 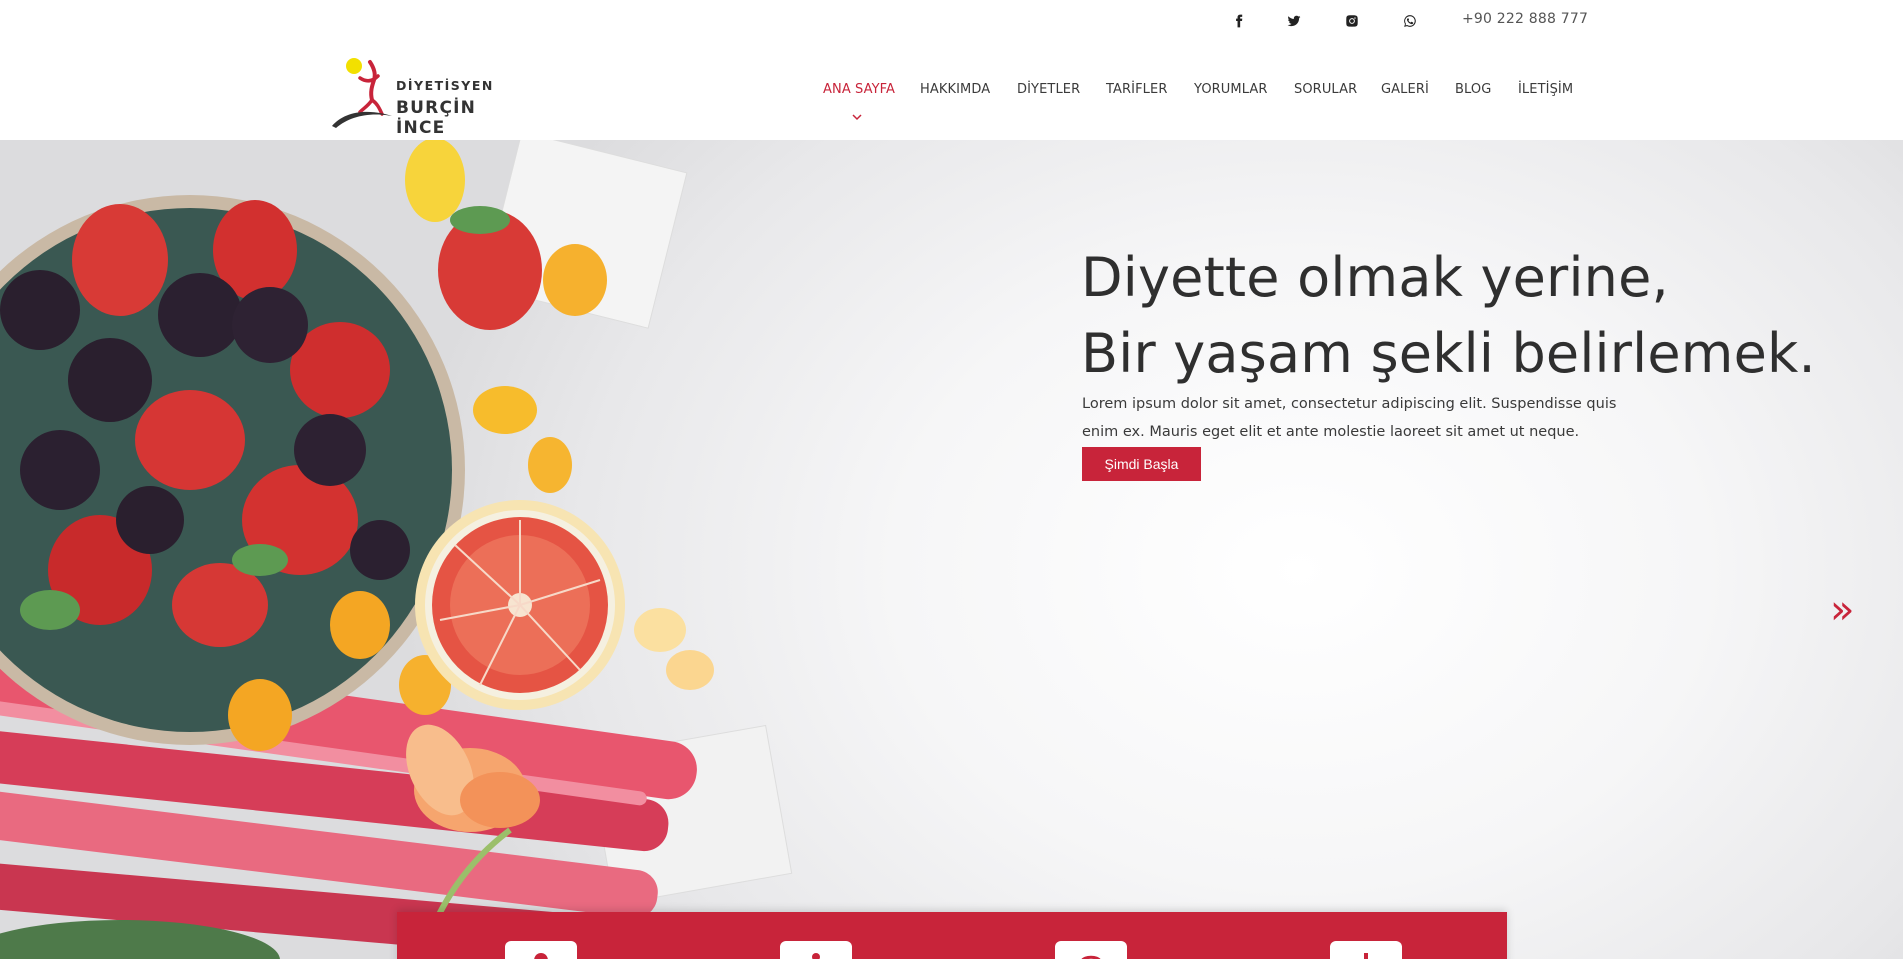 What do you see at coordinates (1294, 21) in the screenshot?
I see `twitter-icon` at bounding box center [1294, 21].